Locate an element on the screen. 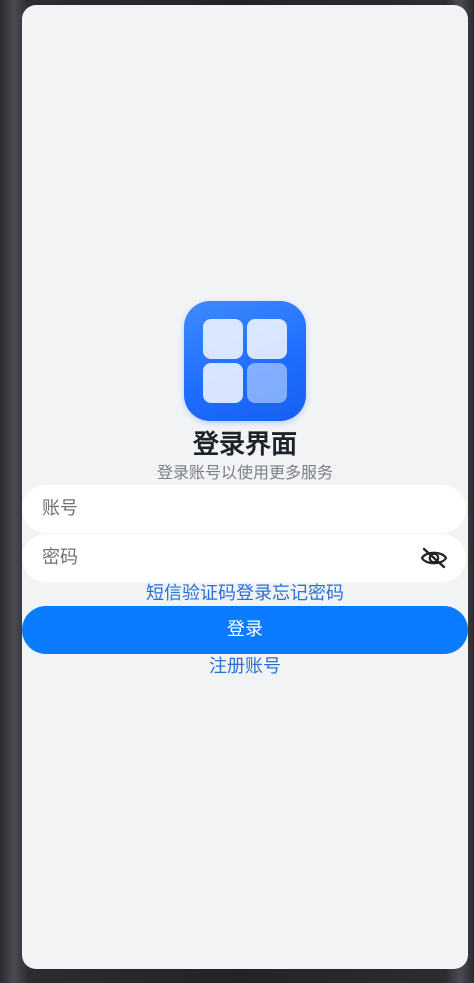  auxiliary-links: 短信验证码登录忘记密码 is located at coordinates (245, 594).